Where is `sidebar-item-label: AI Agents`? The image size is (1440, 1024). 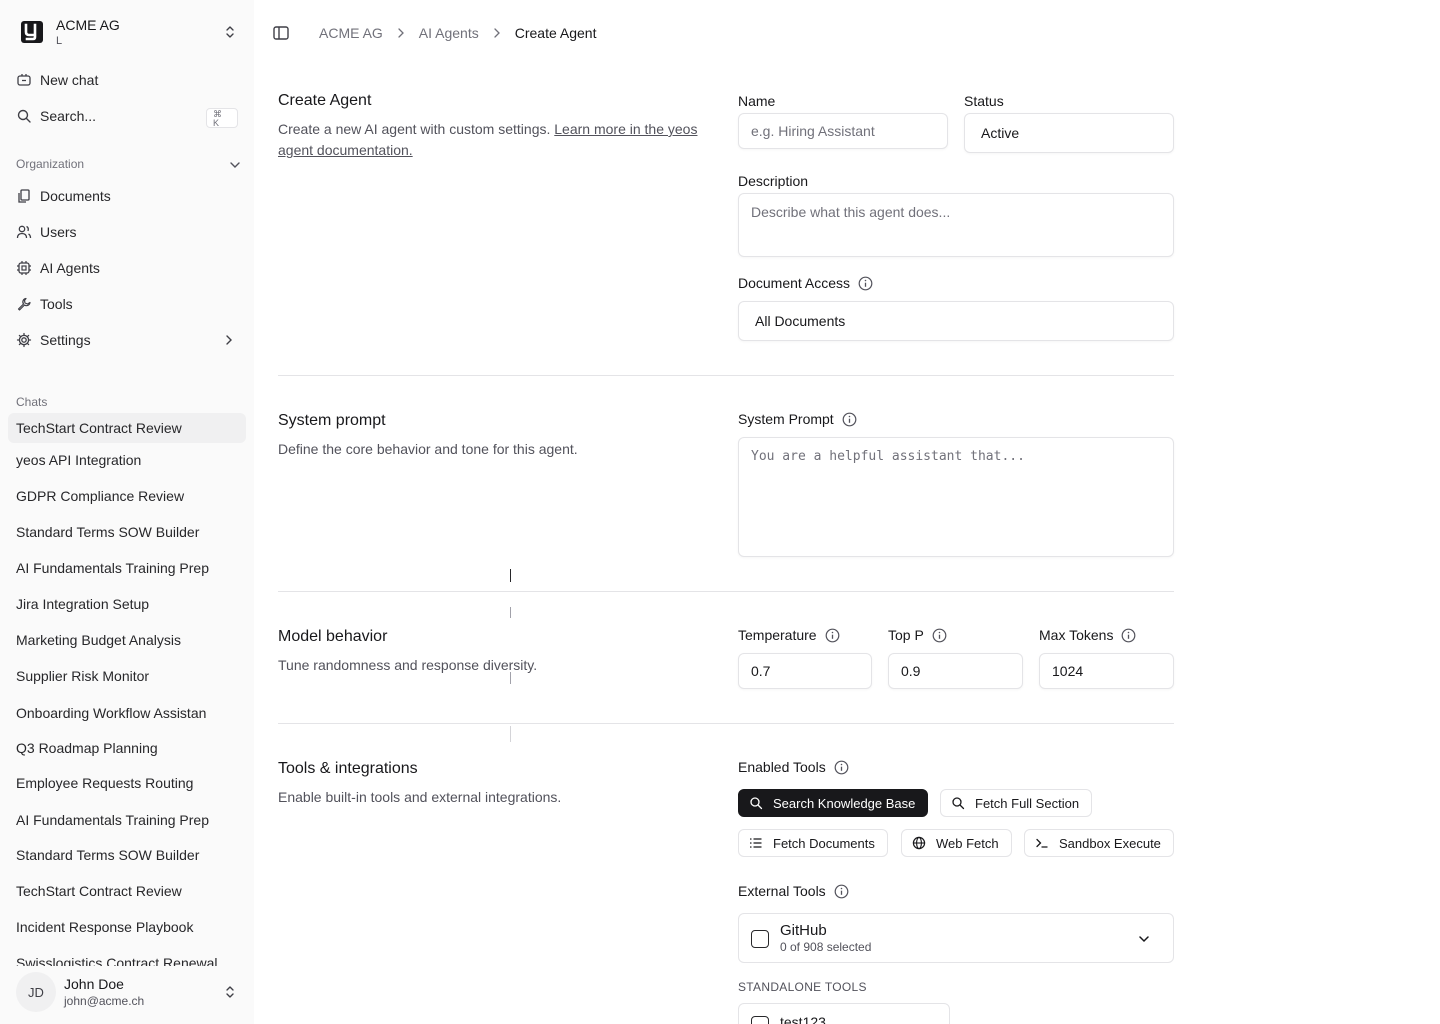 sidebar-item-label: AI Agents is located at coordinates (70, 268).